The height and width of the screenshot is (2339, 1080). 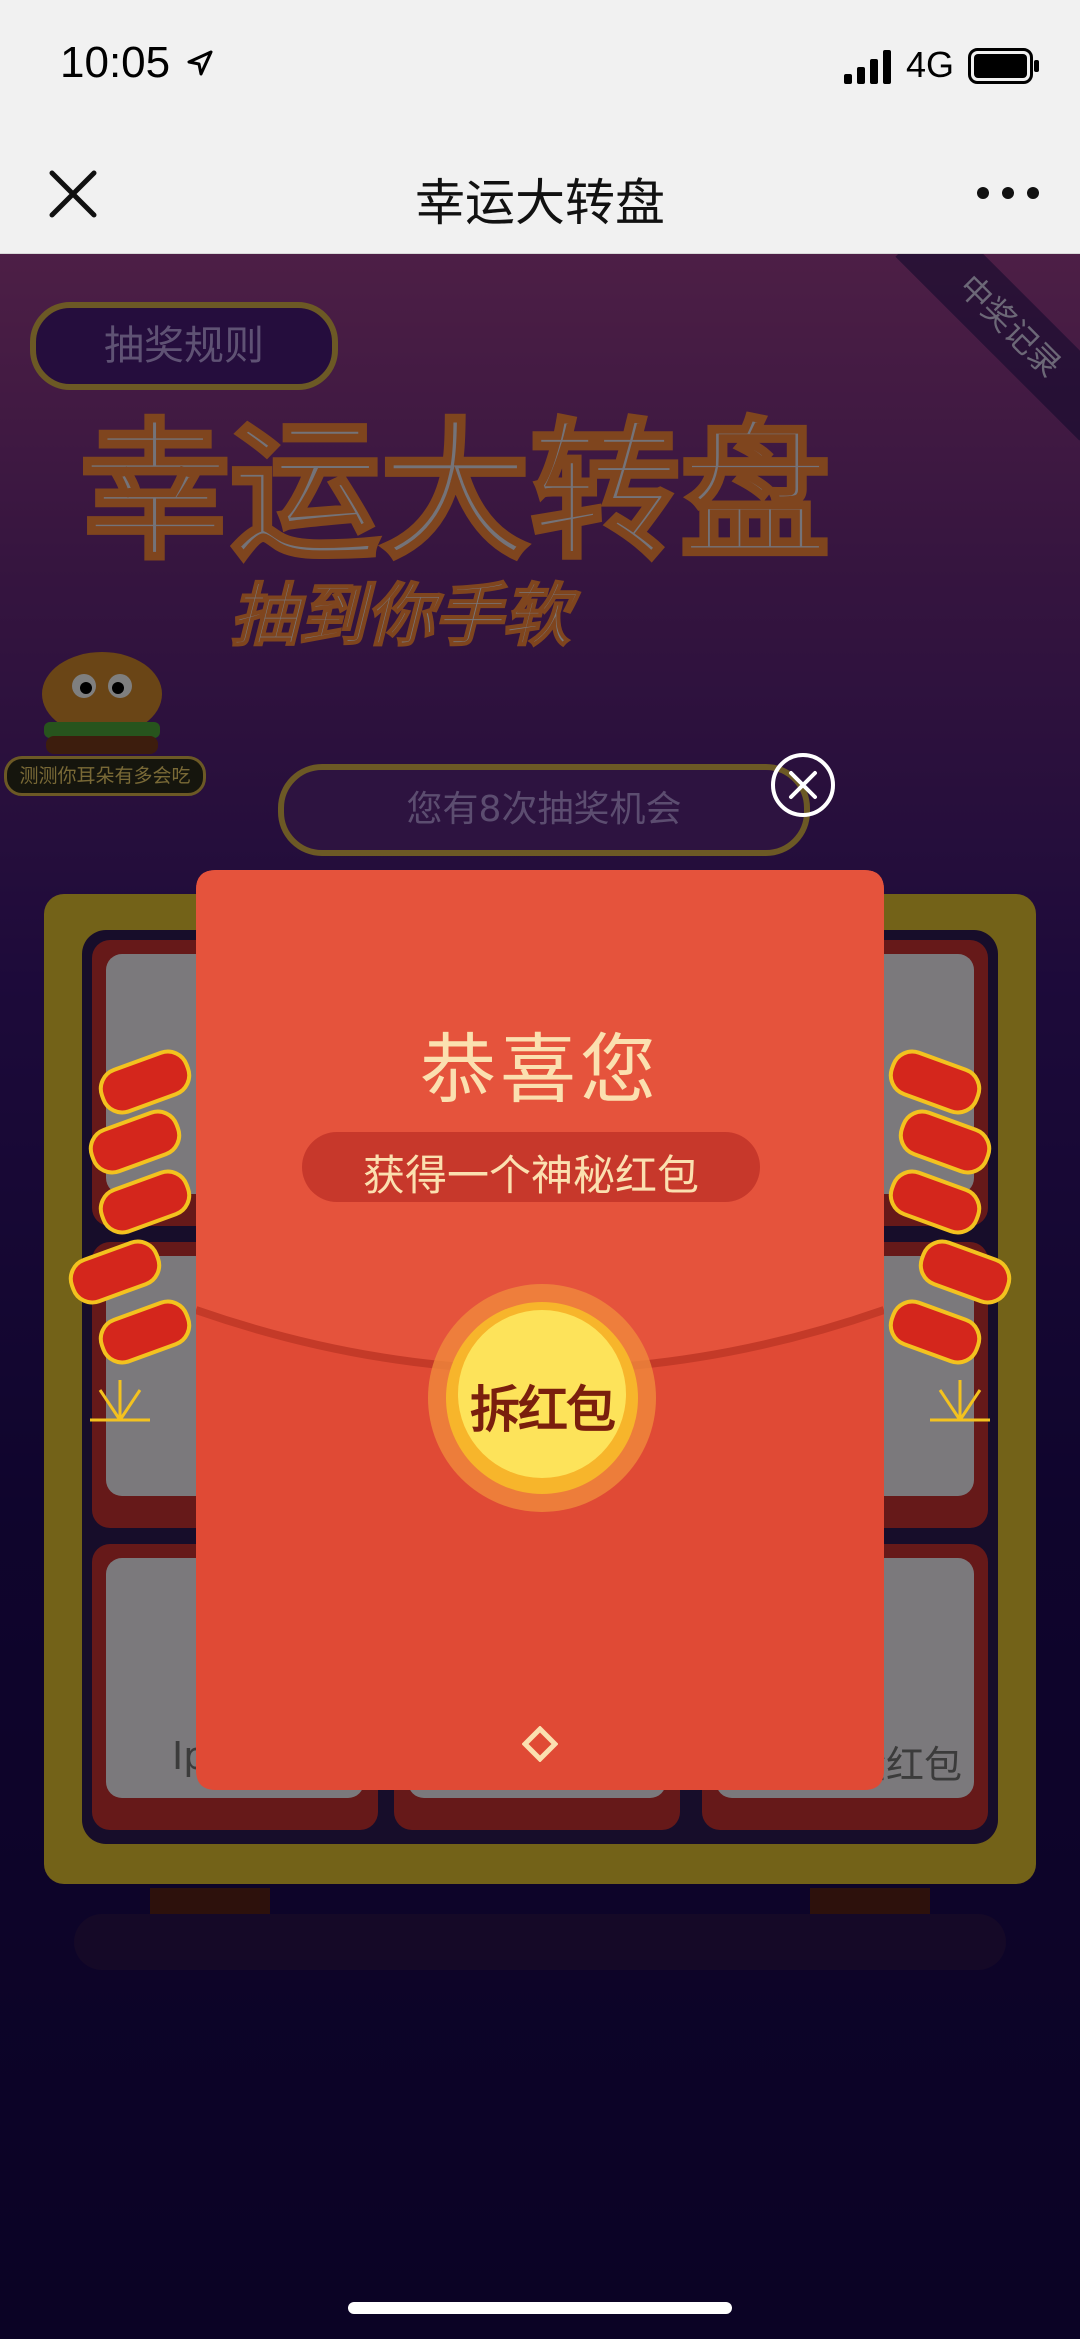 I want to click on modal-close-icon, so click(x=803, y=785).